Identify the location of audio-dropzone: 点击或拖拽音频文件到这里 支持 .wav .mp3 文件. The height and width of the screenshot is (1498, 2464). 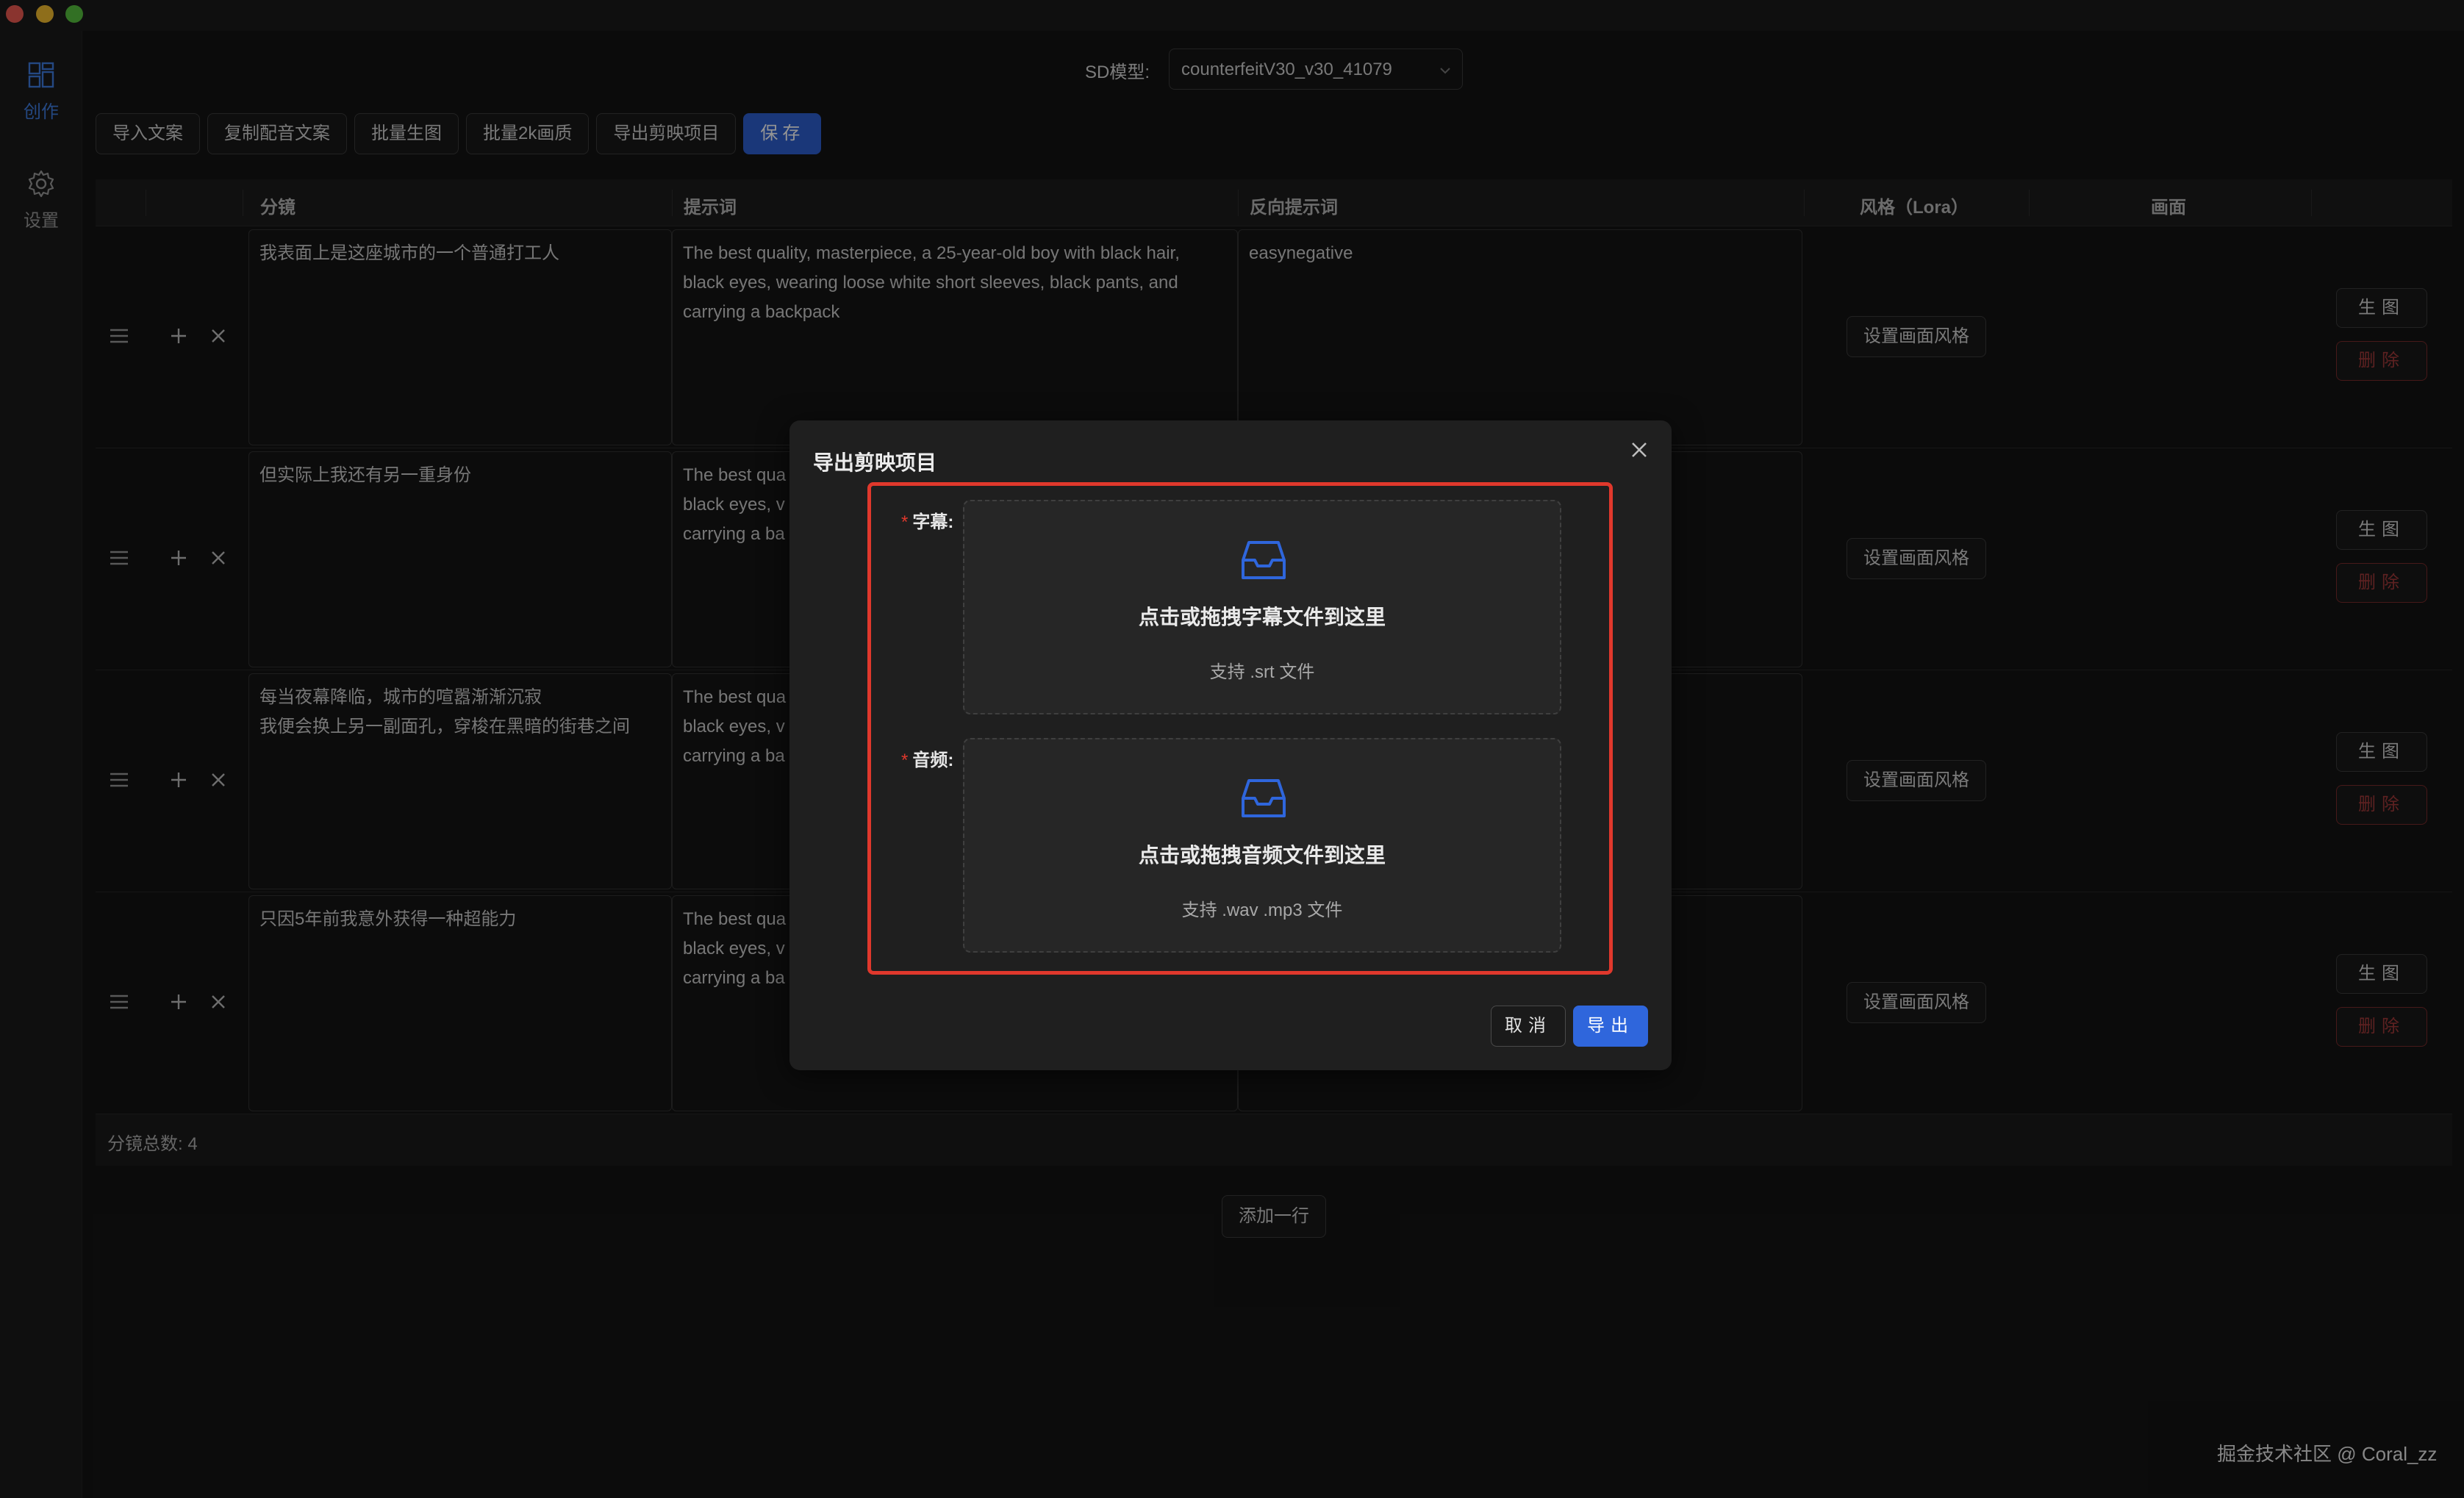
(1262, 845).